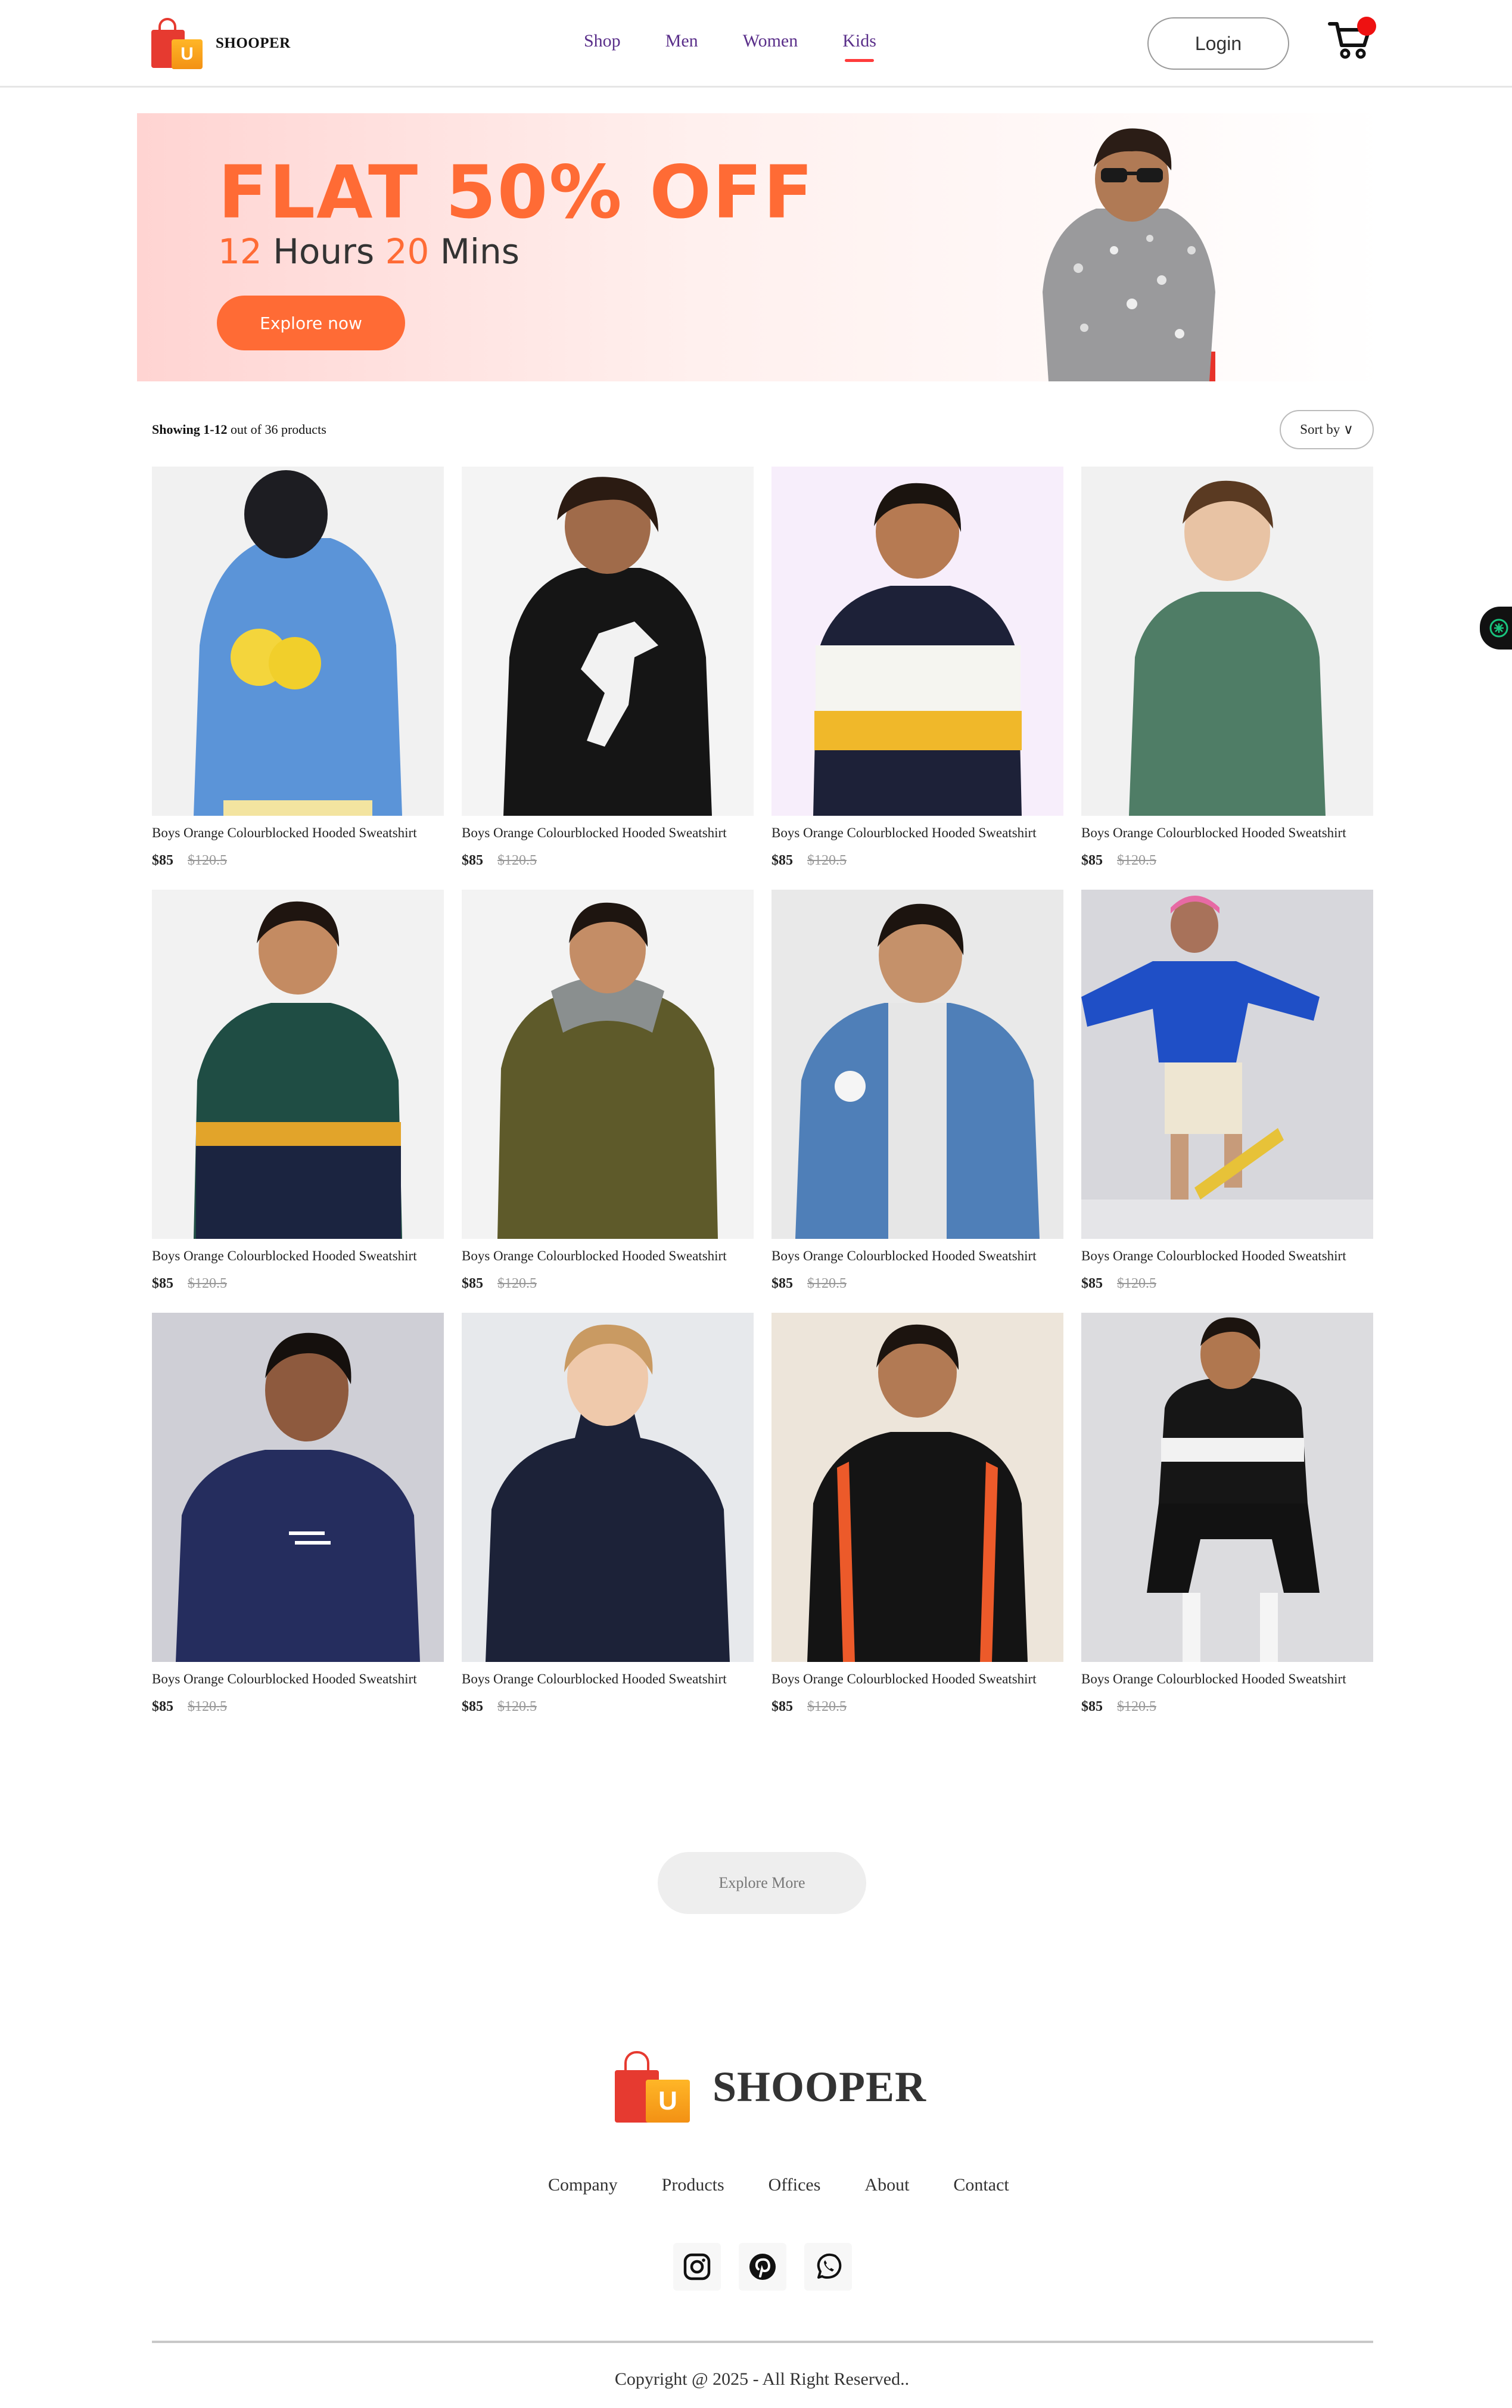 The height and width of the screenshot is (2408, 1512). I want to click on cart-button, so click(1351, 39).